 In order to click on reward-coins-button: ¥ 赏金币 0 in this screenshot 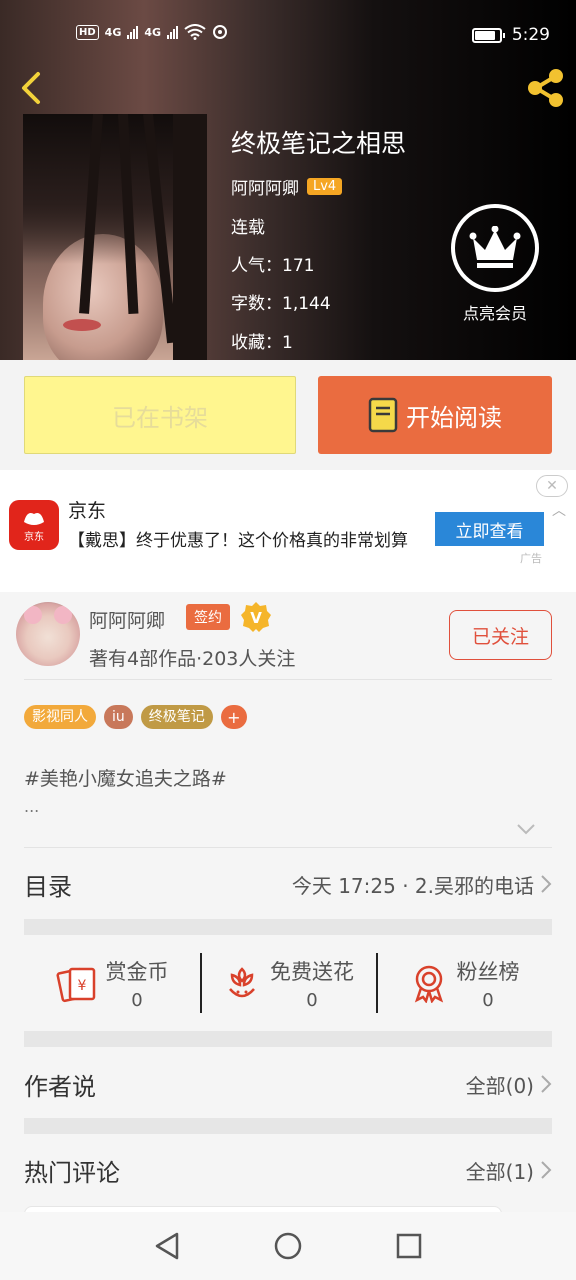, I will do `click(112, 983)`.